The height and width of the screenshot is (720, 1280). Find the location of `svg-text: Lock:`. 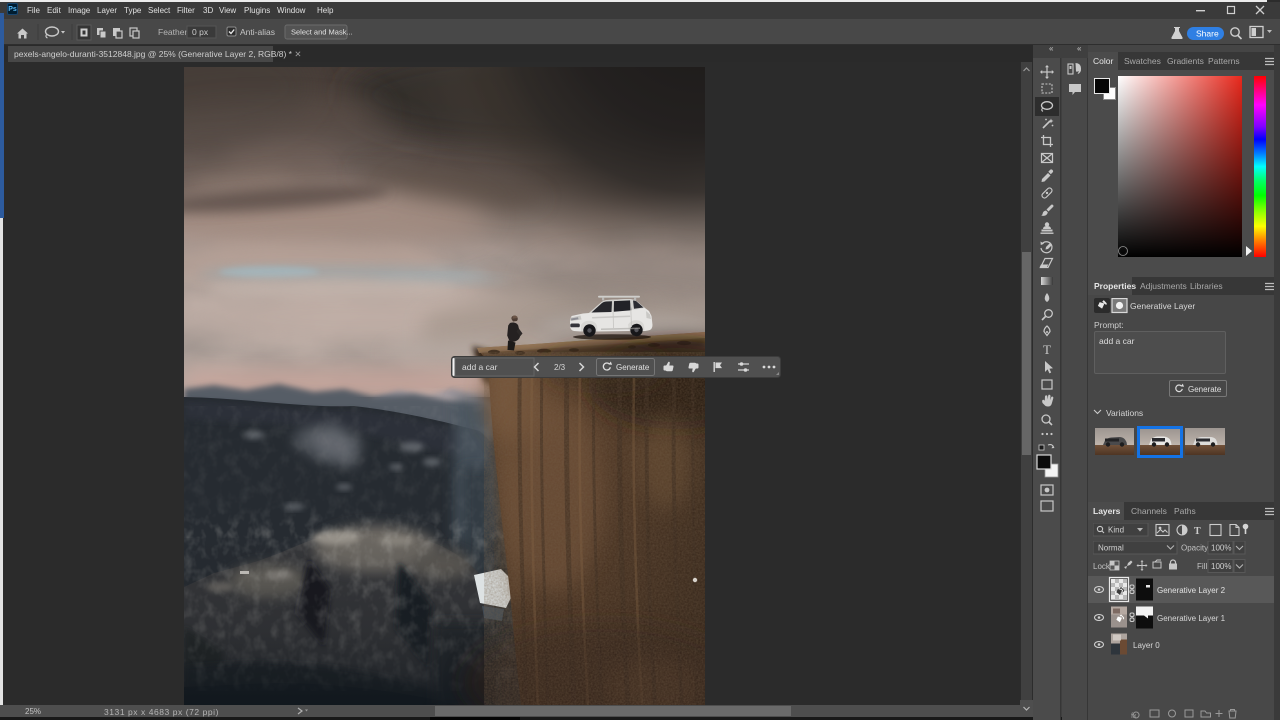

svg-text: Lock: is located at coordinates (1102, 566).